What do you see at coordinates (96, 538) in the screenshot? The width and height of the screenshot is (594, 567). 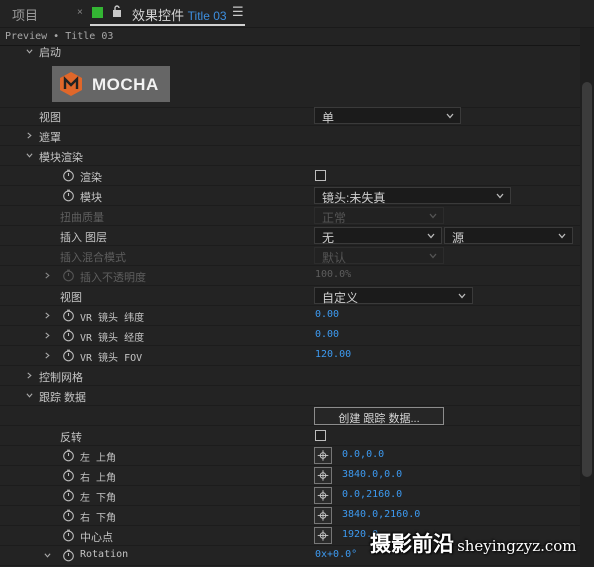 I see `center-point-label: 中心点` at bounding box center [96, 538].